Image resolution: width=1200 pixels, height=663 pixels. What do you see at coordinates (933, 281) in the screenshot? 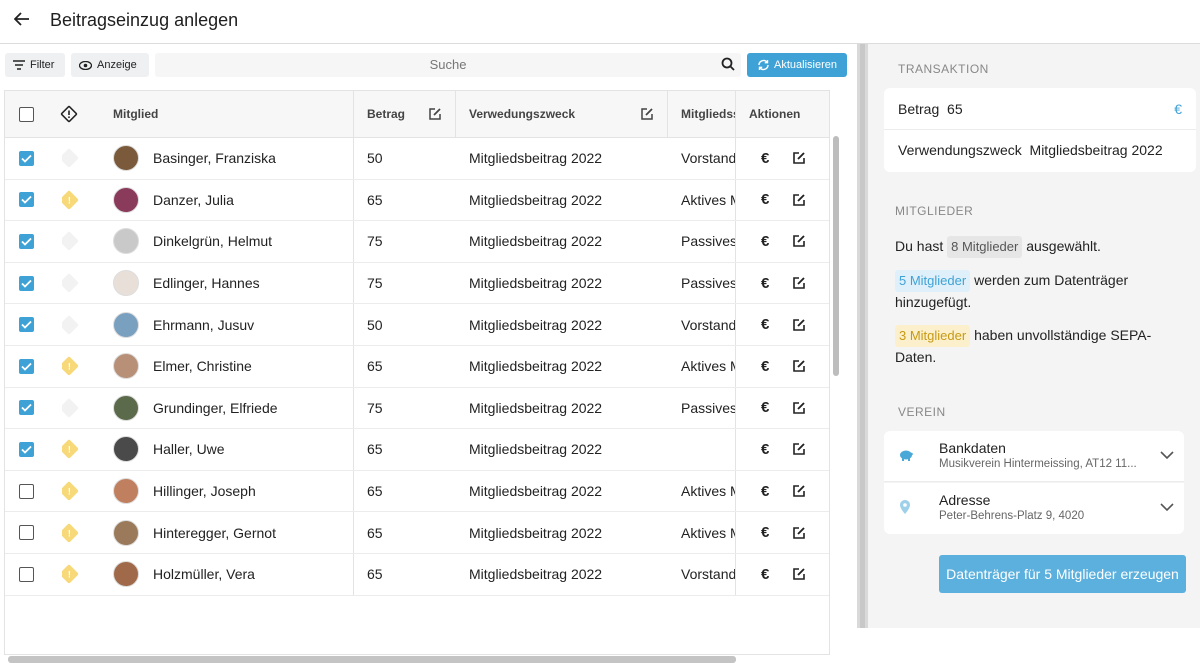
I see `added-count-badge: 5 Mitglieder` at bounding box center [933, 281].